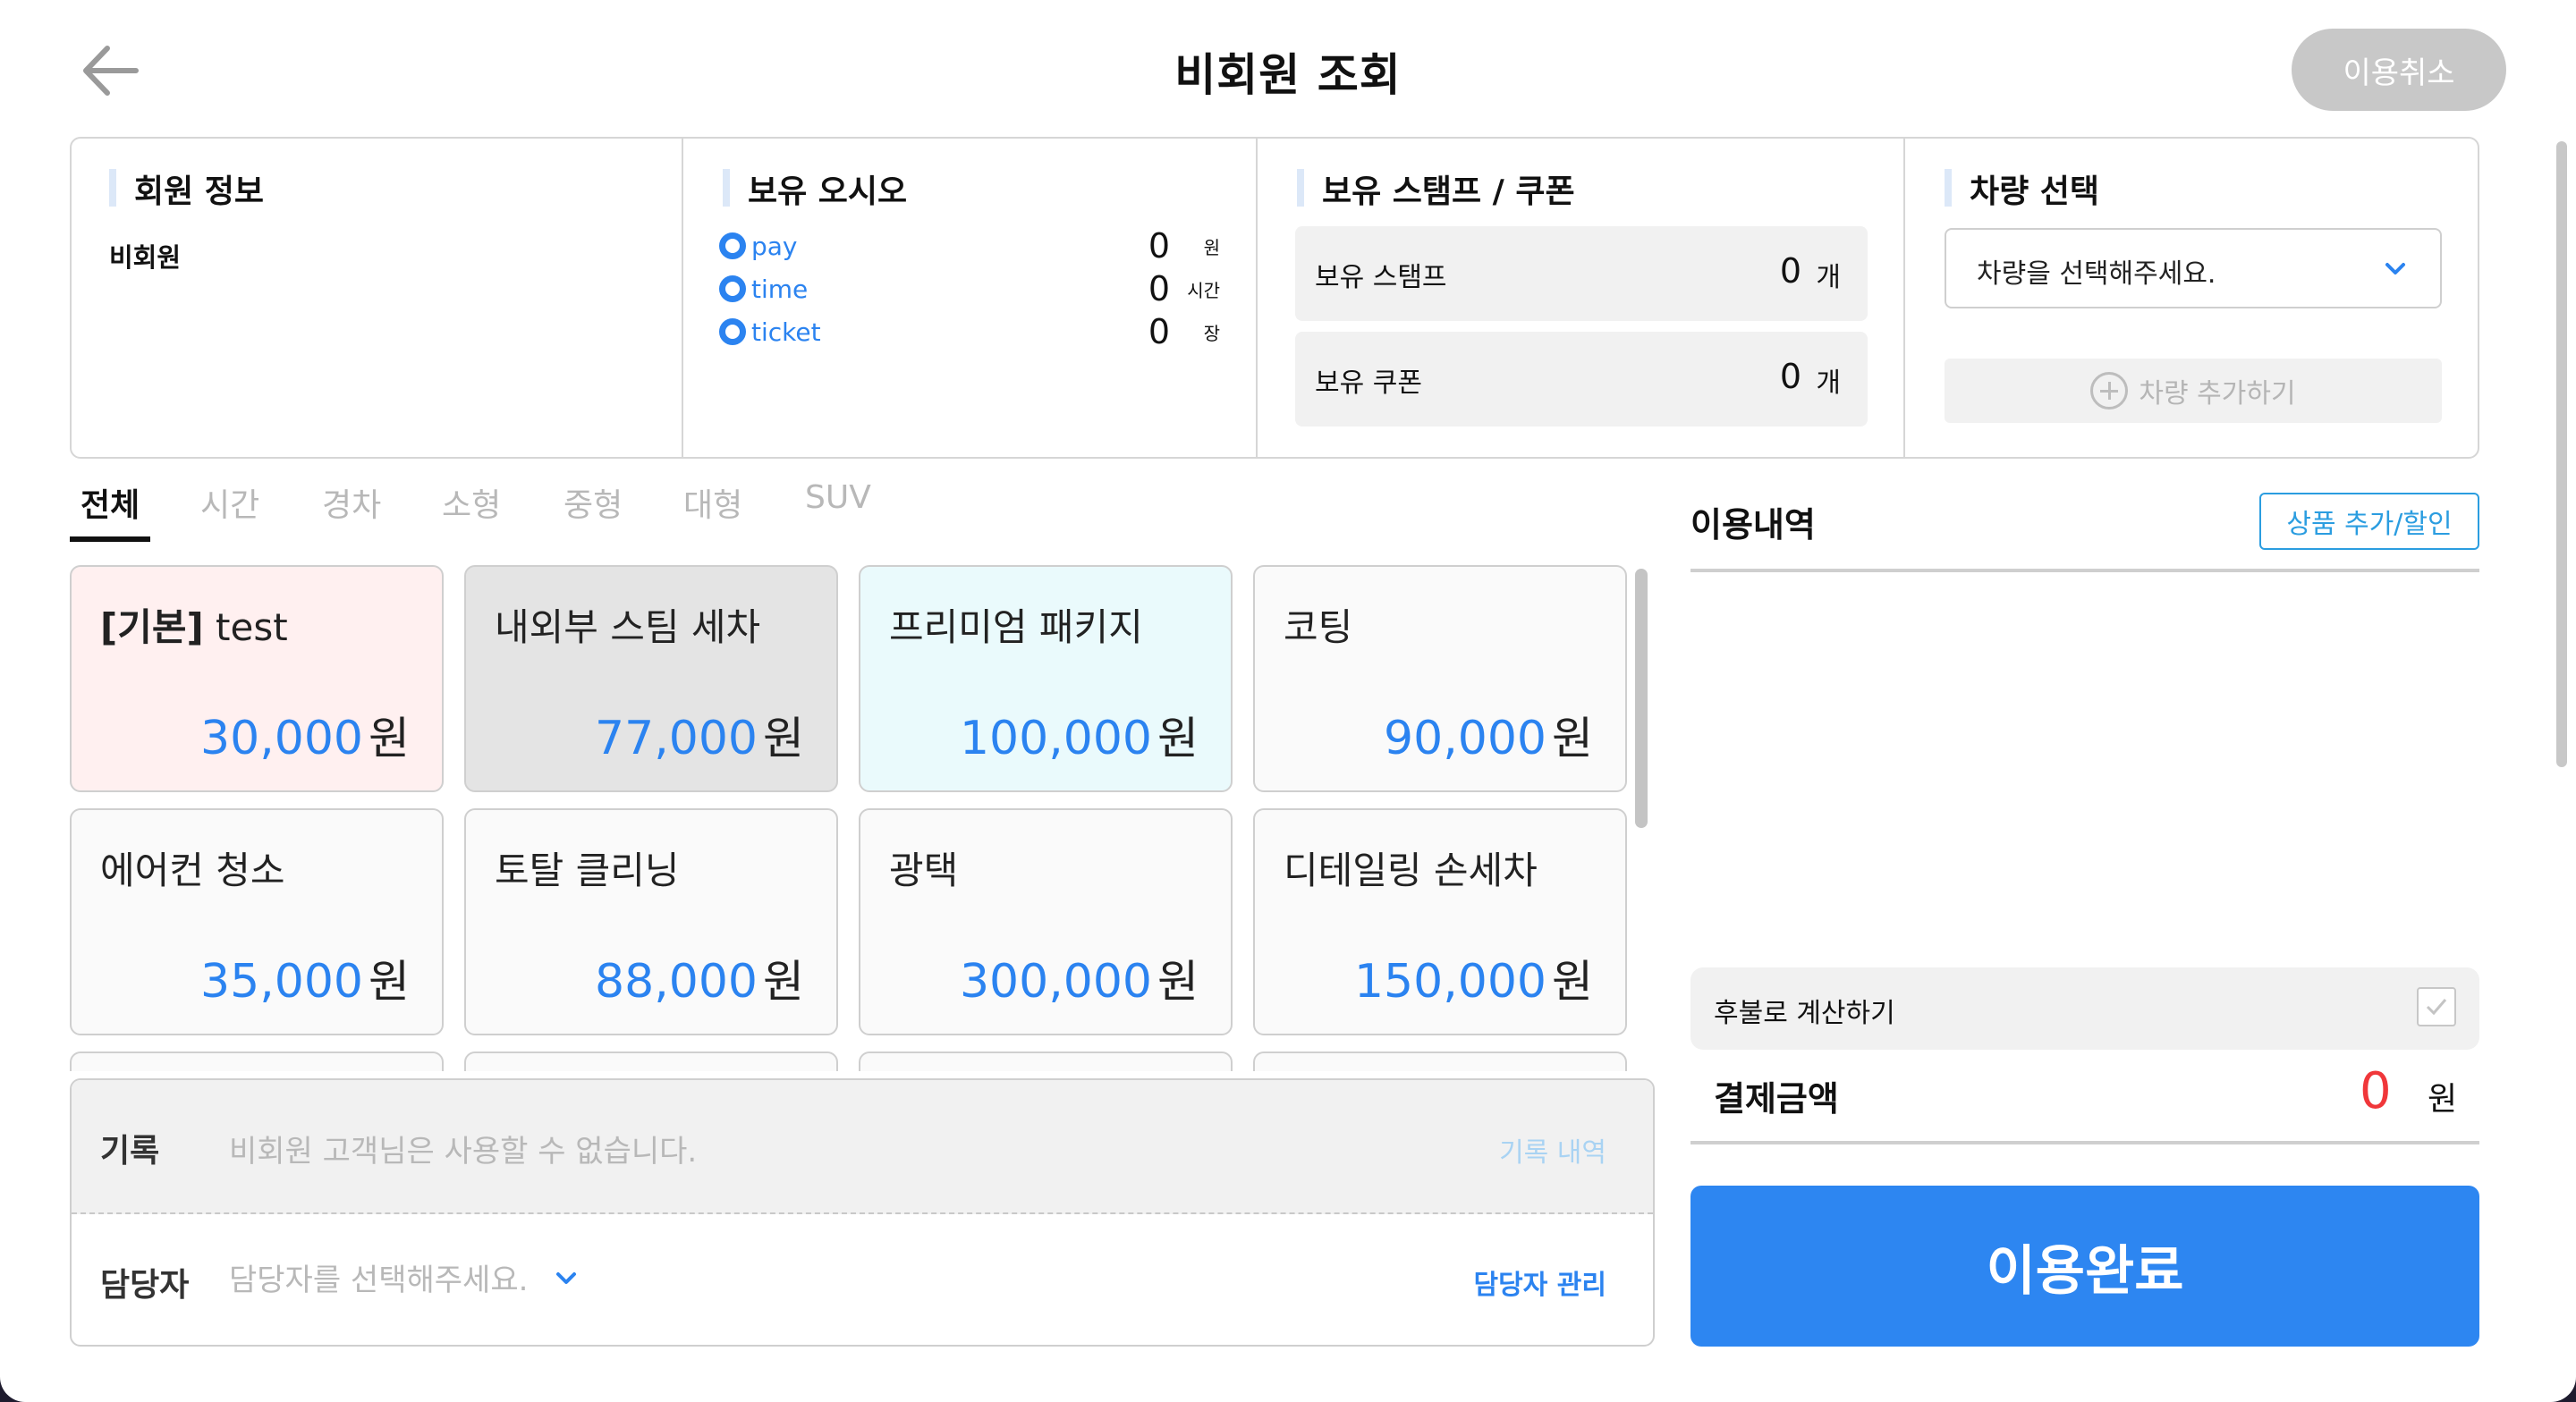 This screenshot has height=1402, width=2576. What do you see at coordinates (780, 289) in the screenshot?
I see `oasis-label: time` at bounding box center [780, 289].